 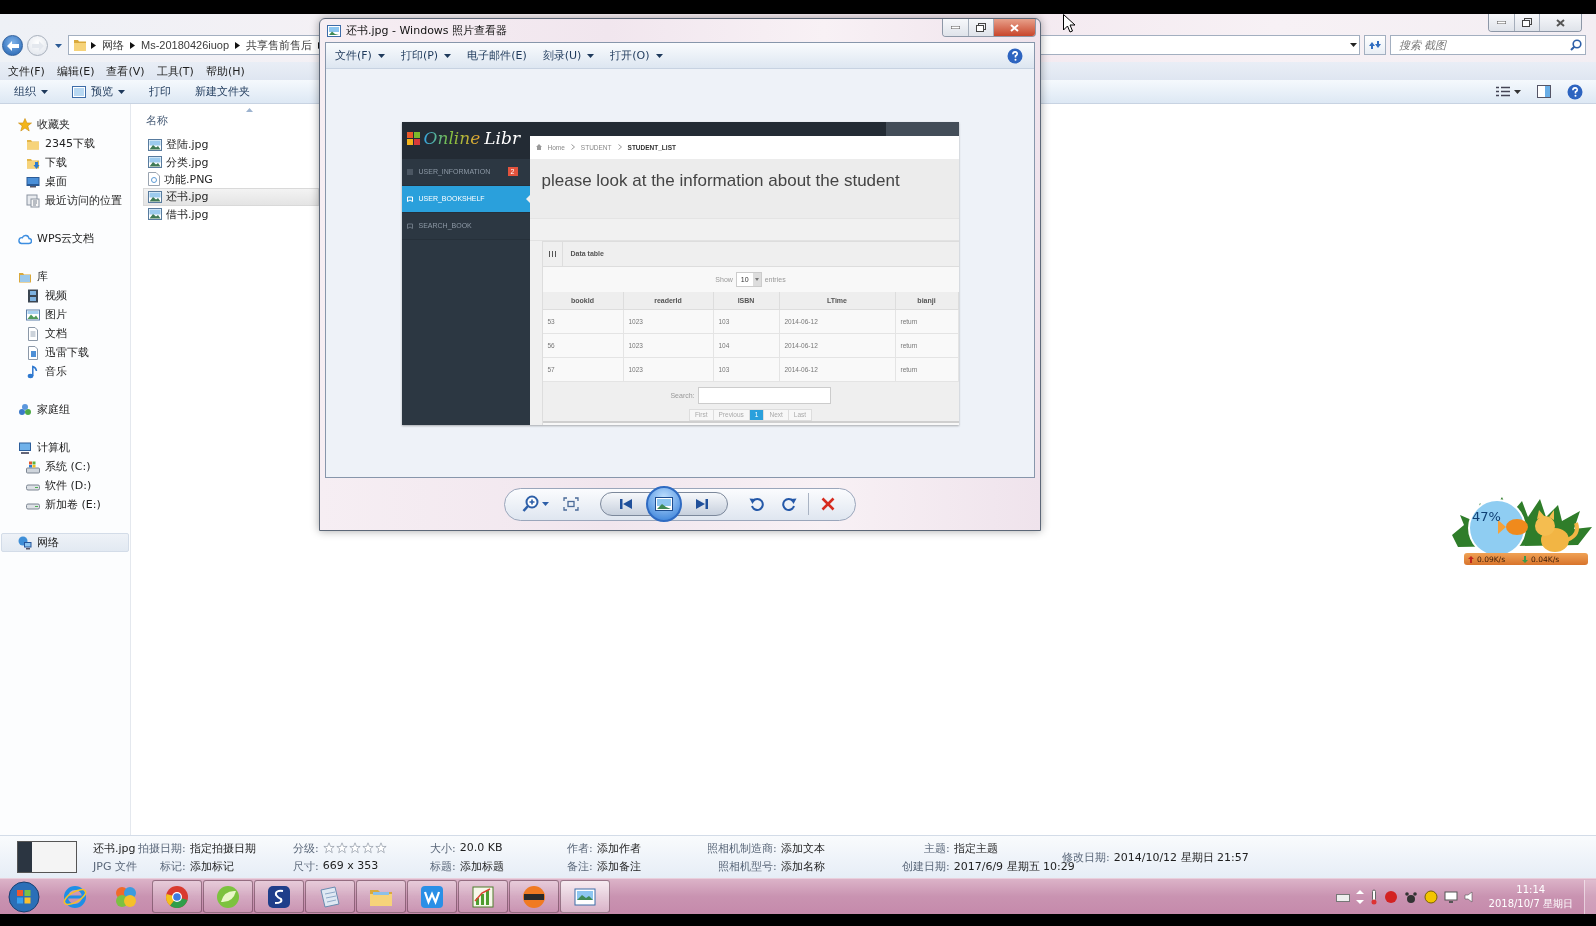 What do you see at coordinates (651, 866) in the screenshot?
I see `property-value: 添加备注` at bounding box center [651, 866].